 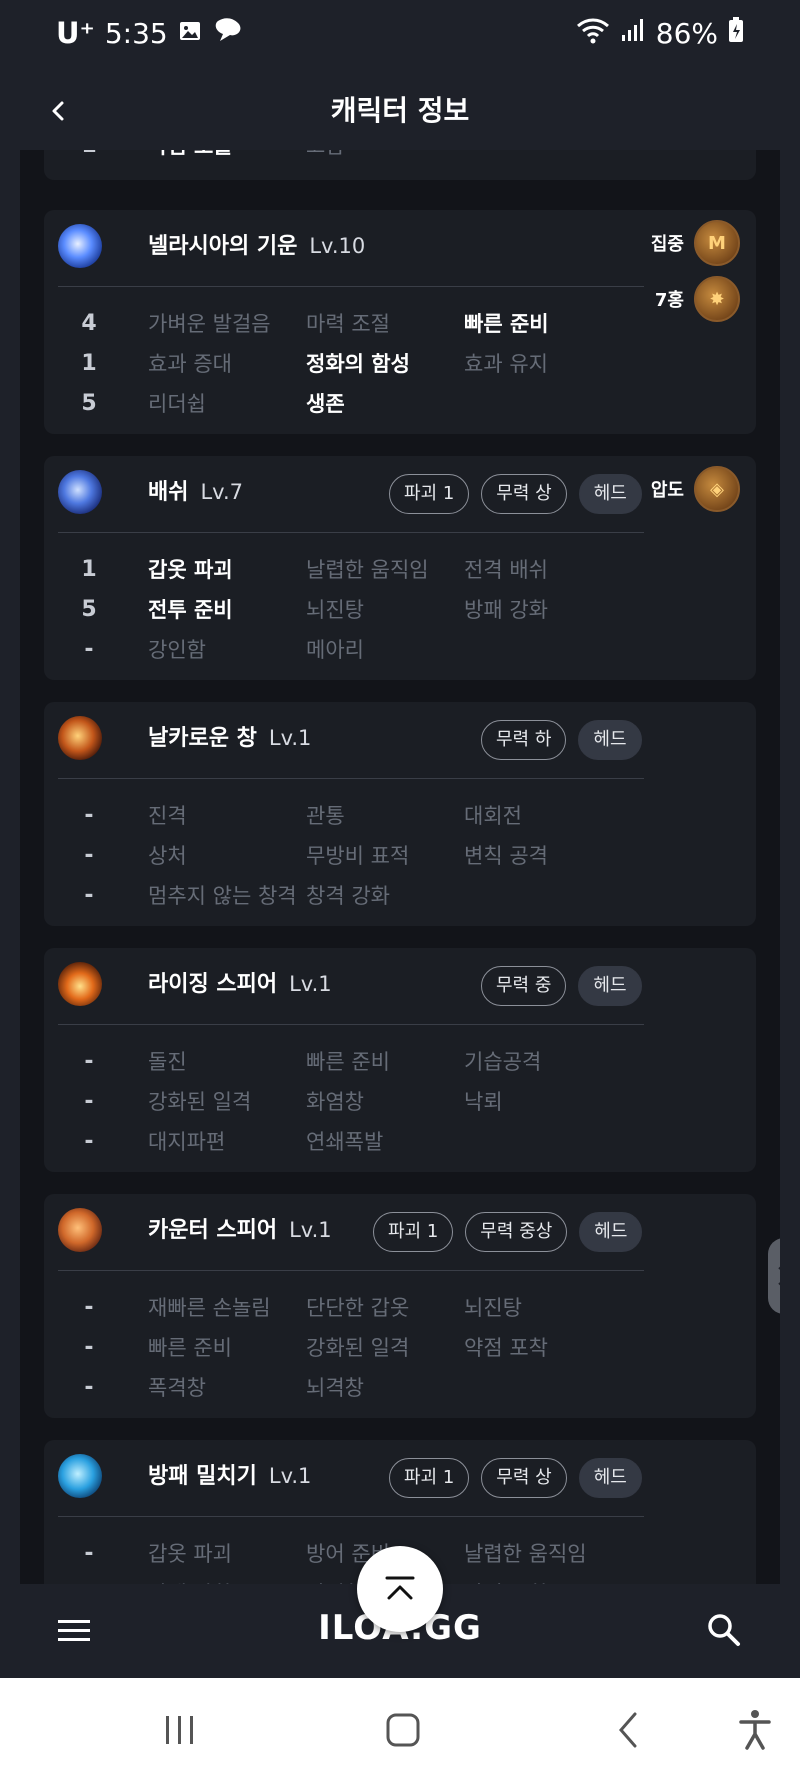 I want to click on clock: 5:35, so click(x=136, y=33).